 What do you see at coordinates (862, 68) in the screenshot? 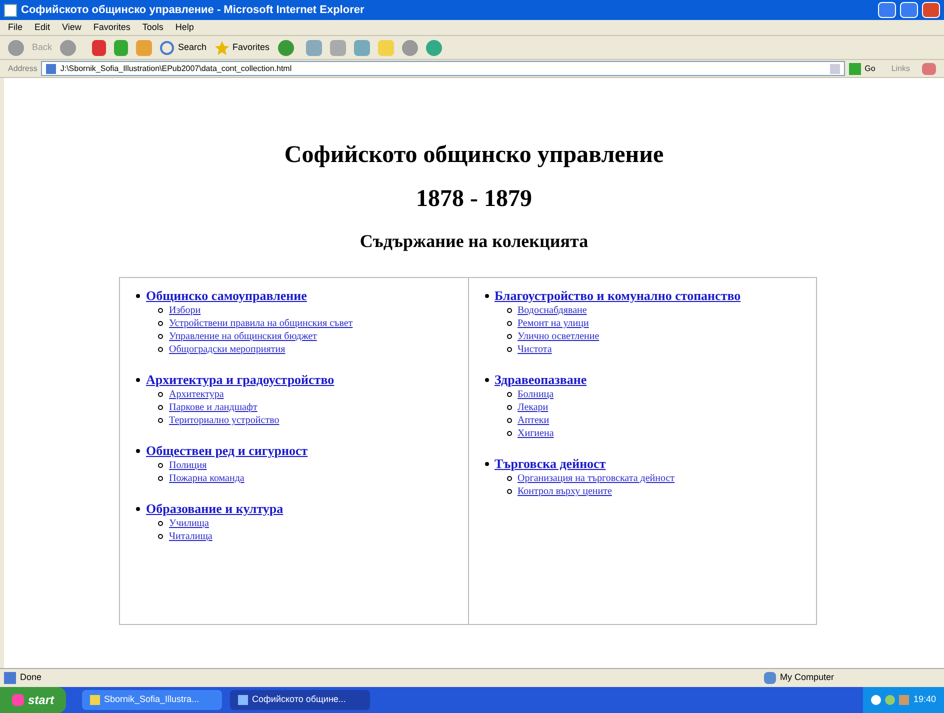
I see `go-button: Go` at bounding box center [862, 68].